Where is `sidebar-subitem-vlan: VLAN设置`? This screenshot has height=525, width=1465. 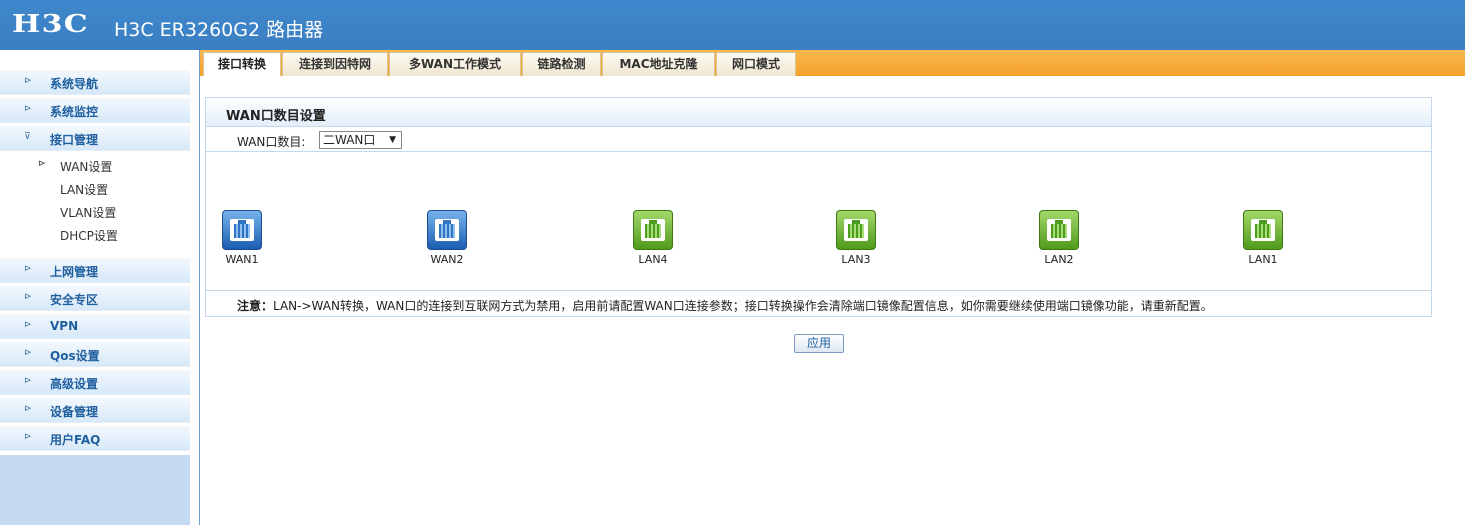 sidebar-subitem-vlan: VLAN设置 is located at coordinates (95, 211).